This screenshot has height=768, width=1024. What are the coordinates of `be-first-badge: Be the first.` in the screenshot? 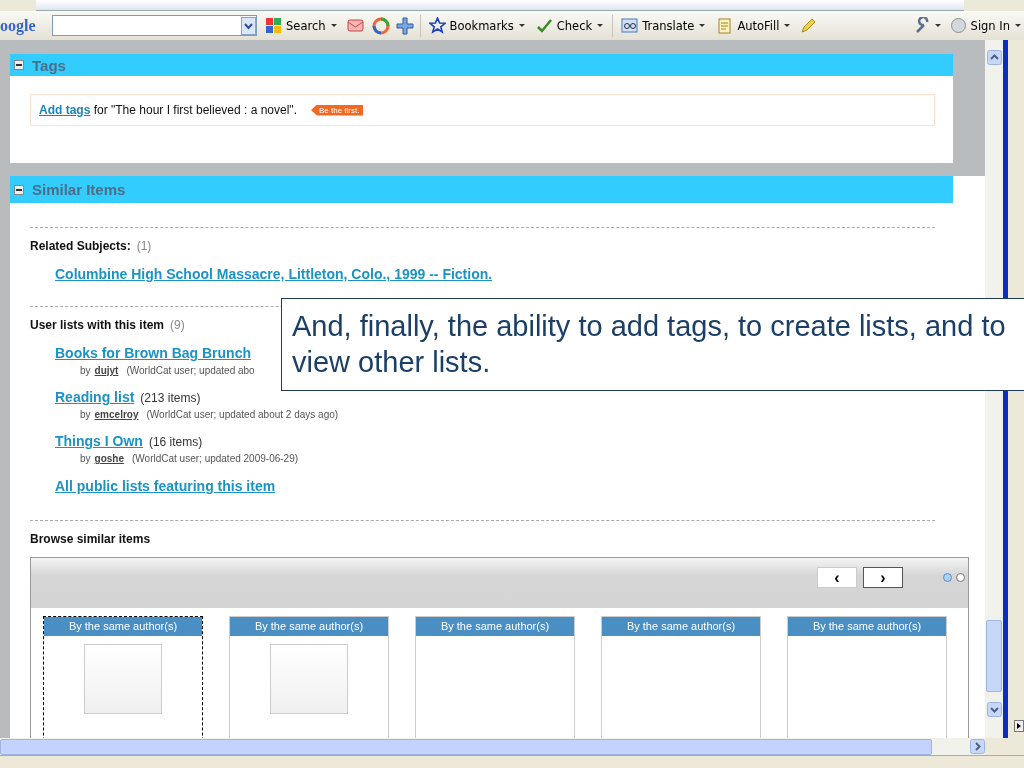 It's located at (337, 110).